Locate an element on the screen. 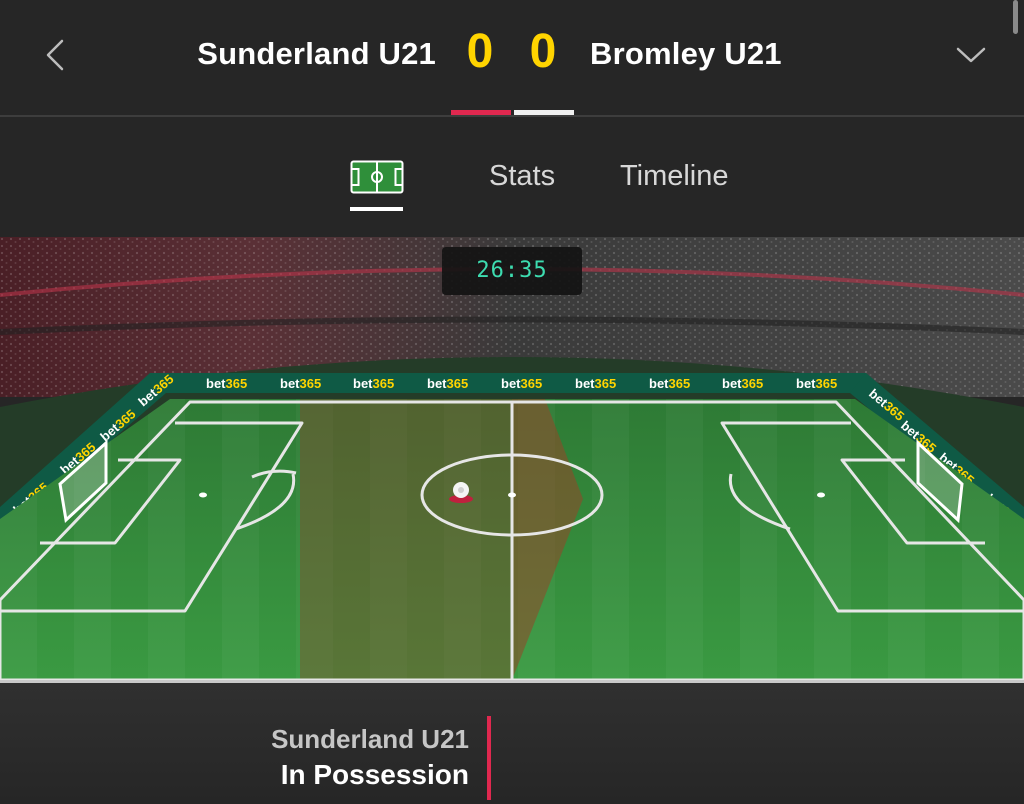 The height and width of the screenshot is (804, 1024). possession-team: Sunderland U21 is located at coordinates (370, 739).